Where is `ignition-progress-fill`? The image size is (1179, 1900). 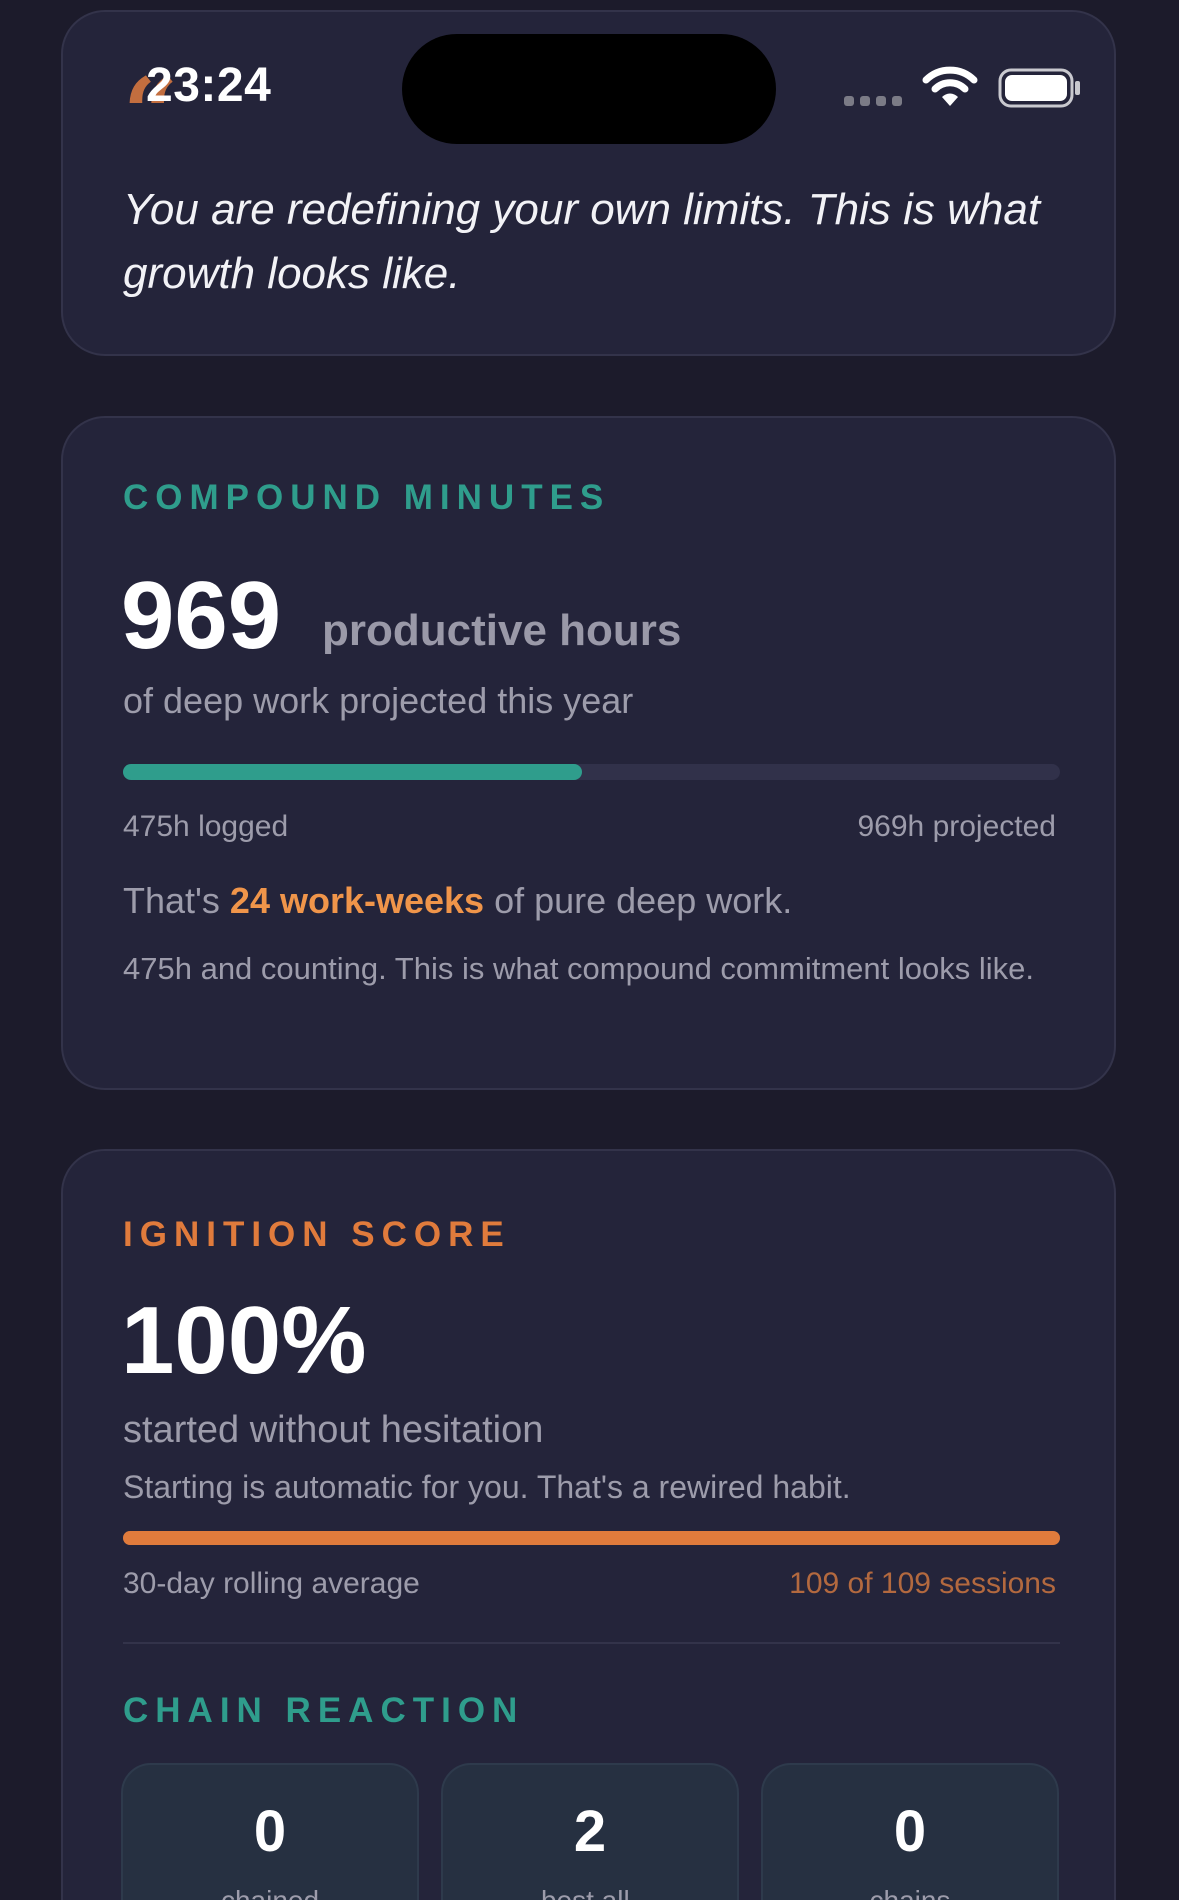 ignition-progress-fill is located at coordinates (591, 1538).